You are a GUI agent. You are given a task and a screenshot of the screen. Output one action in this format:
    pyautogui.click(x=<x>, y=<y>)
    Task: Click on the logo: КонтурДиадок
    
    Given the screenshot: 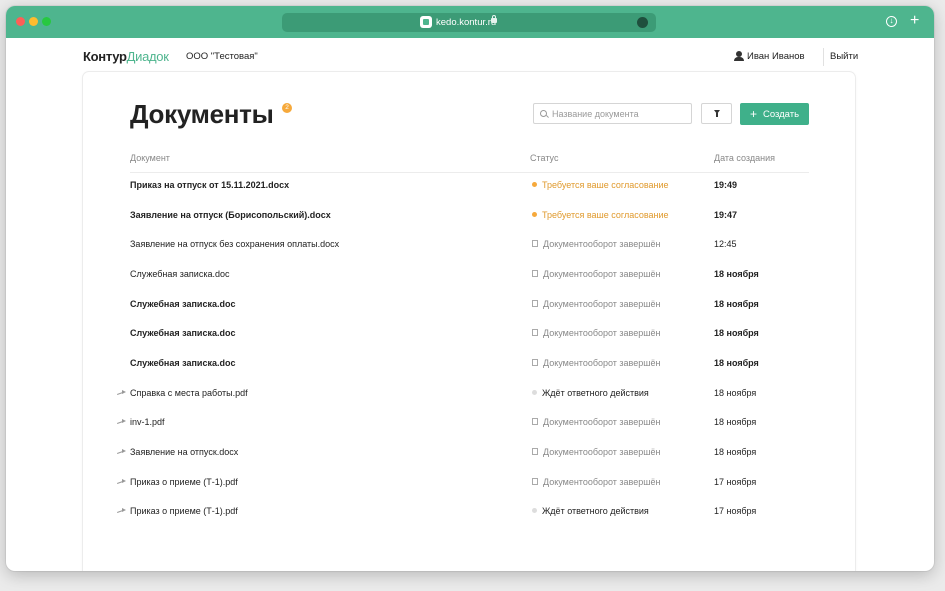 What is the action you would take?
    pyautogui.click(x=126, y=56)
    